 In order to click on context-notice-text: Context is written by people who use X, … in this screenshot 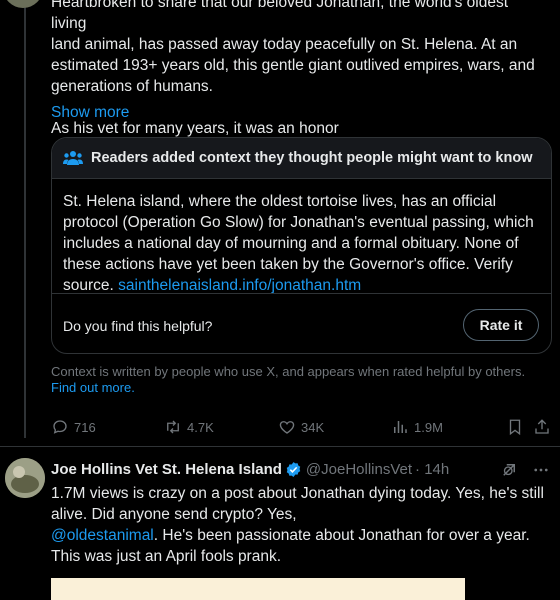, I will do `click(288, 371)`.